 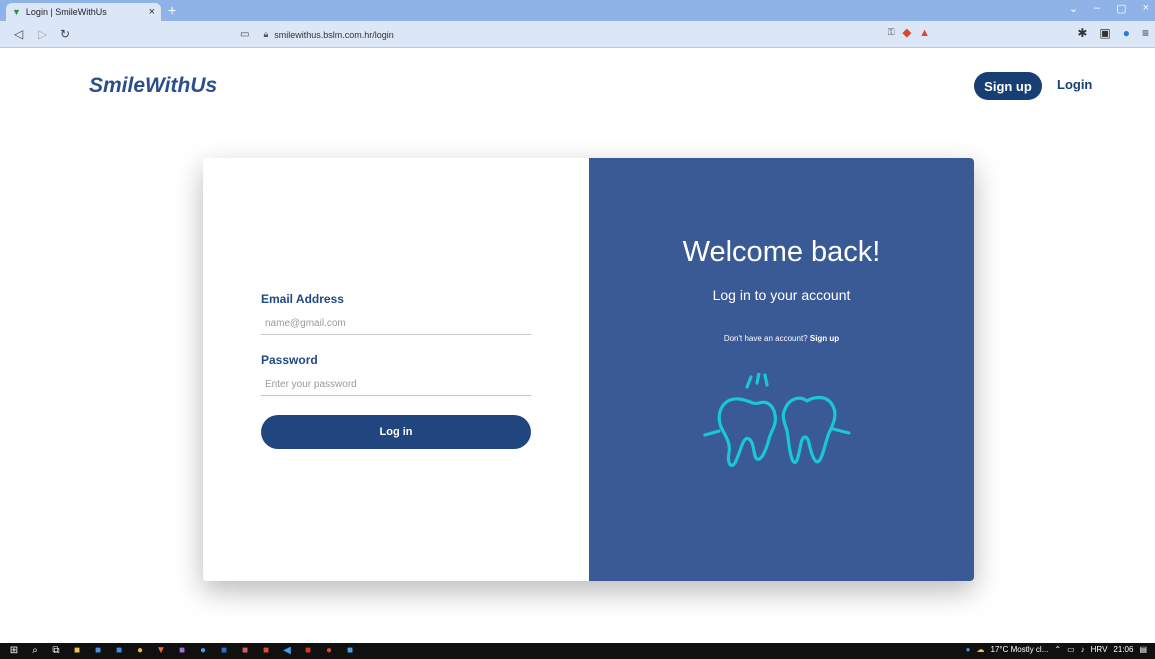 I want to click on browser-tab: ▼ Login | SmileWithUs ×, so click(x=83, y=12).